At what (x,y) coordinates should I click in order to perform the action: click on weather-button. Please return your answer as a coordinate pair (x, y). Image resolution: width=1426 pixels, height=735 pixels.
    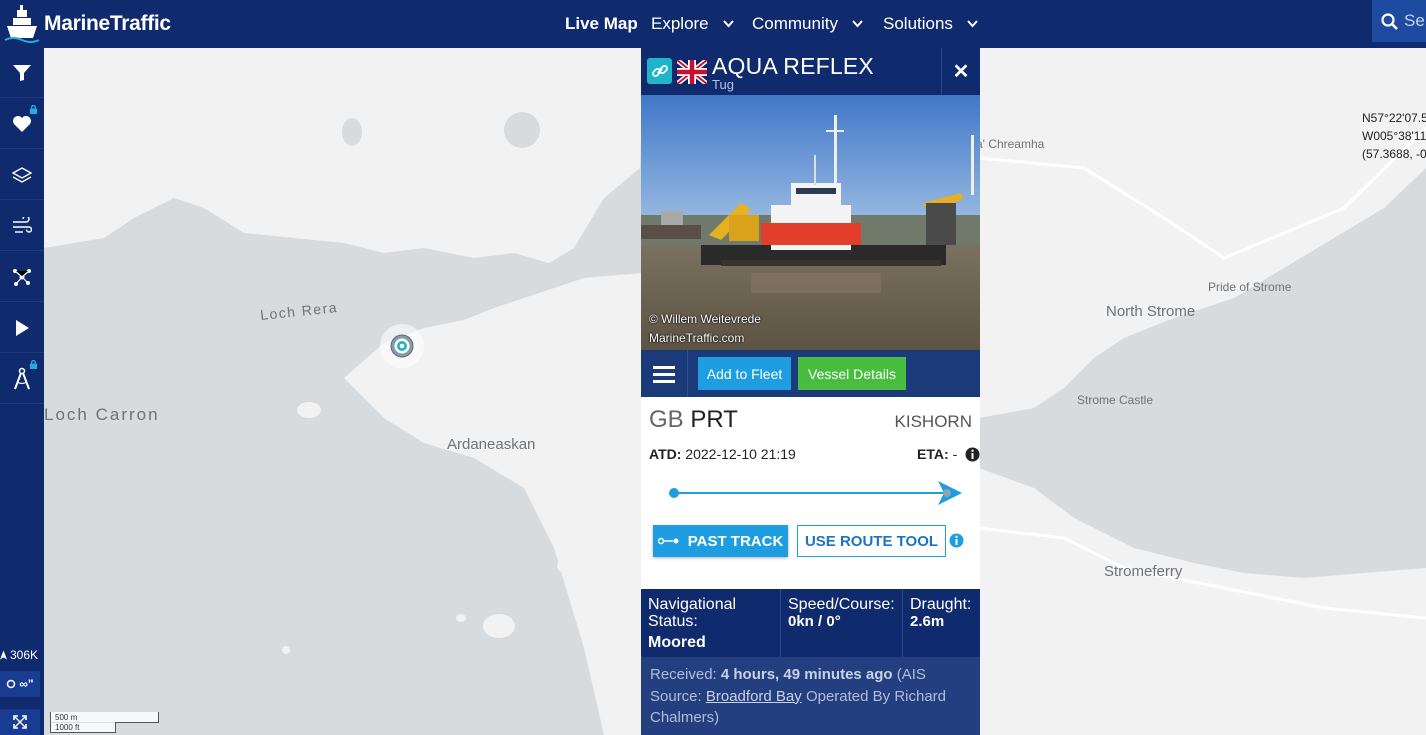
    Looking at the image, I should click on (22, 226).